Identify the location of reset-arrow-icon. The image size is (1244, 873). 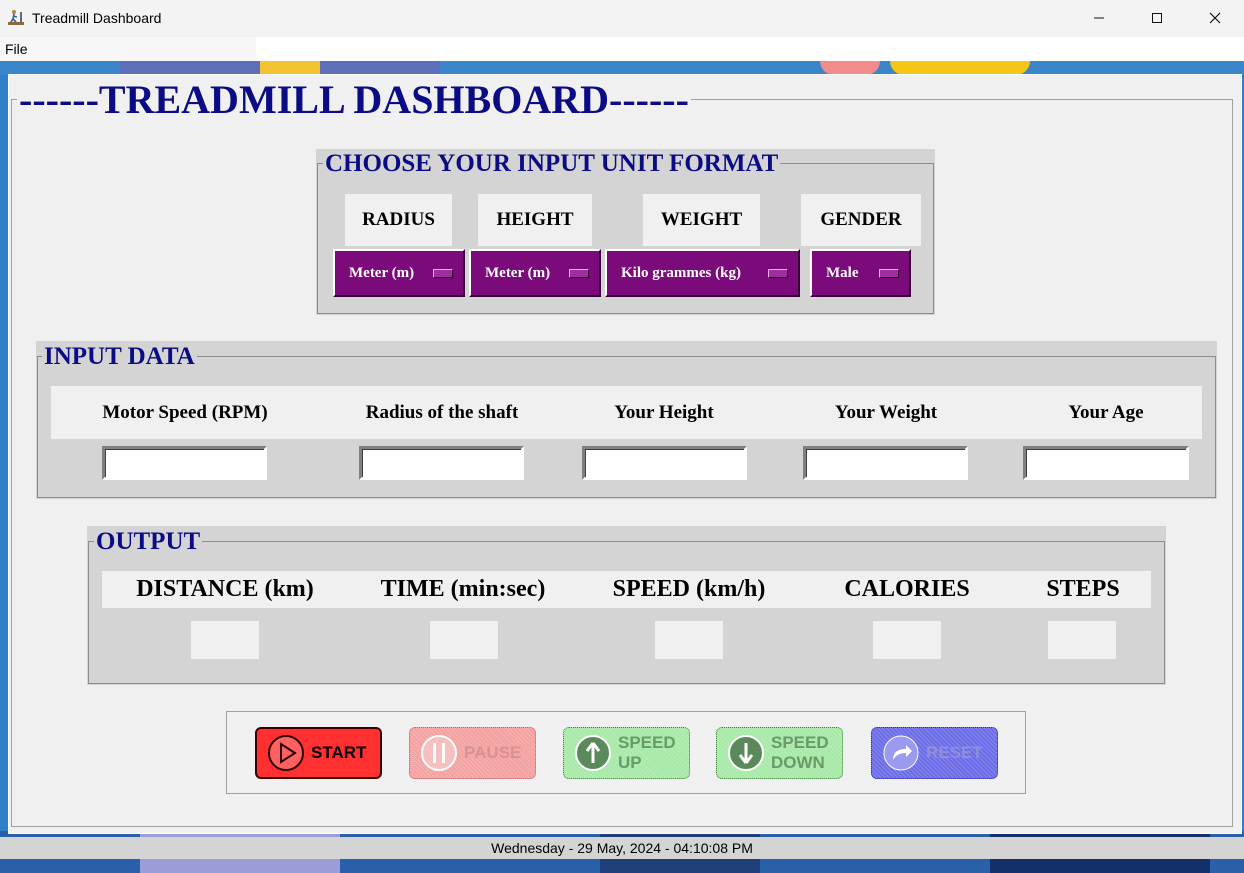
(901, 753).